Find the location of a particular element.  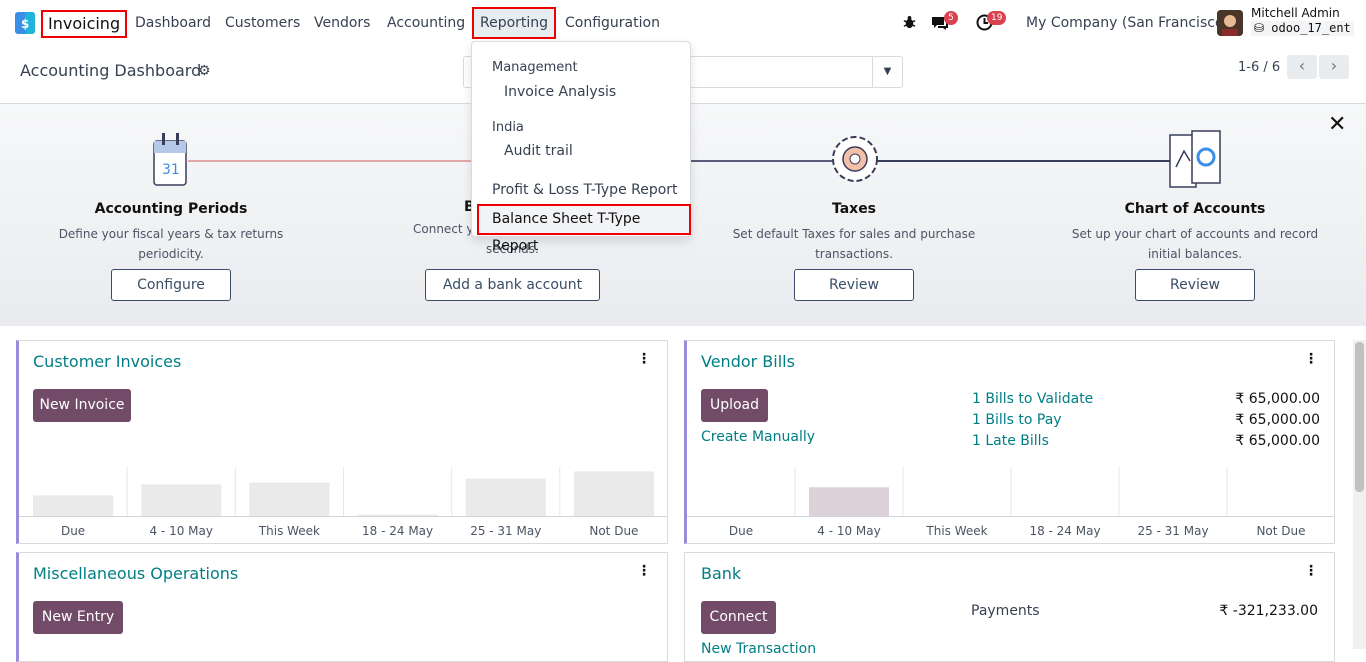

chart-of-accounts-review-button: Review is located at coordinates (1195, 285).